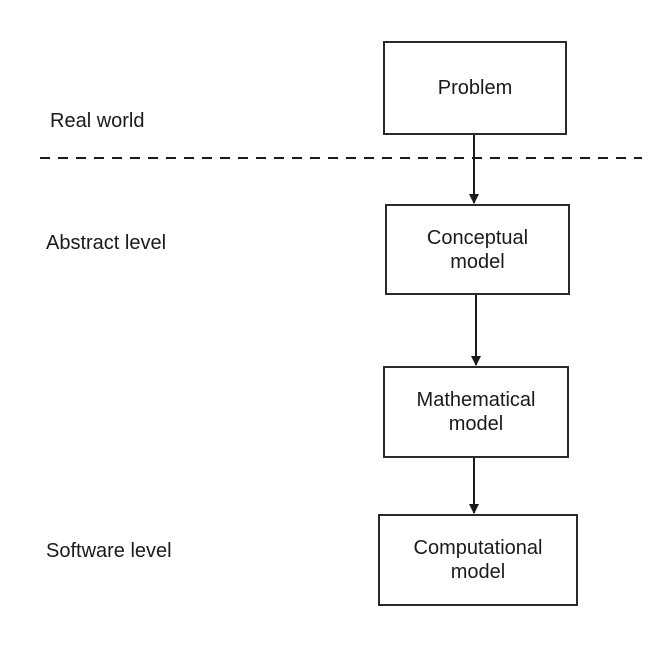 The height and width of the screenshot is (646, 662). I want to click on box-problem-text: Problem, so click(475, 88).